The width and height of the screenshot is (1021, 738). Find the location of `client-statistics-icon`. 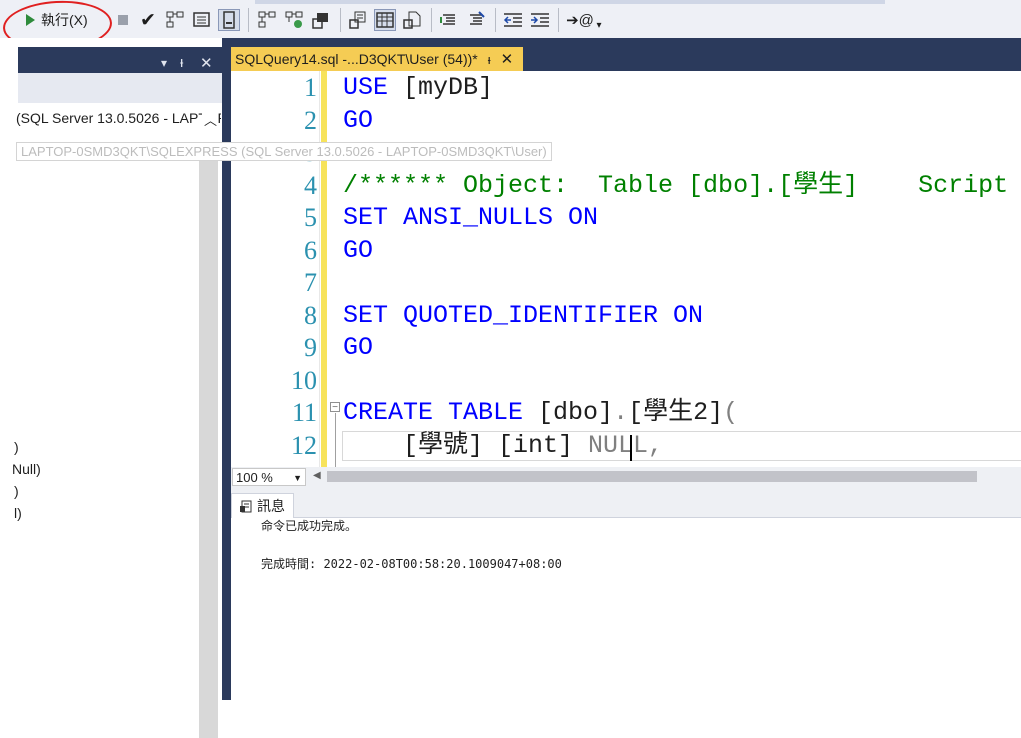

client-statistics-icon is located at coordinates (321, 20).